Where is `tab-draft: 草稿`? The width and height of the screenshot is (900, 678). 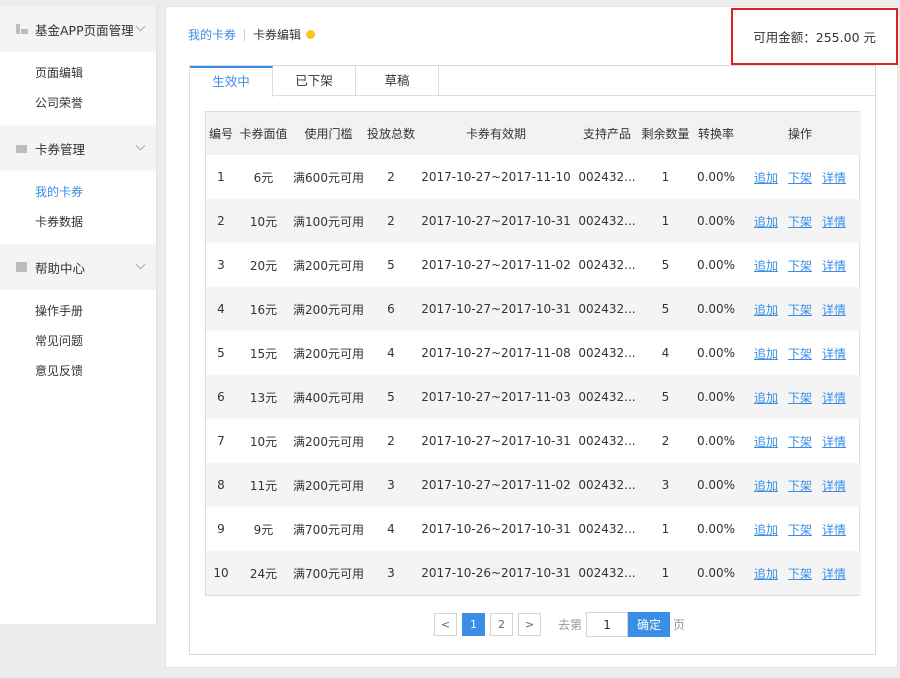 tab-draft: 草稿 is located at coordinates (397, 81).